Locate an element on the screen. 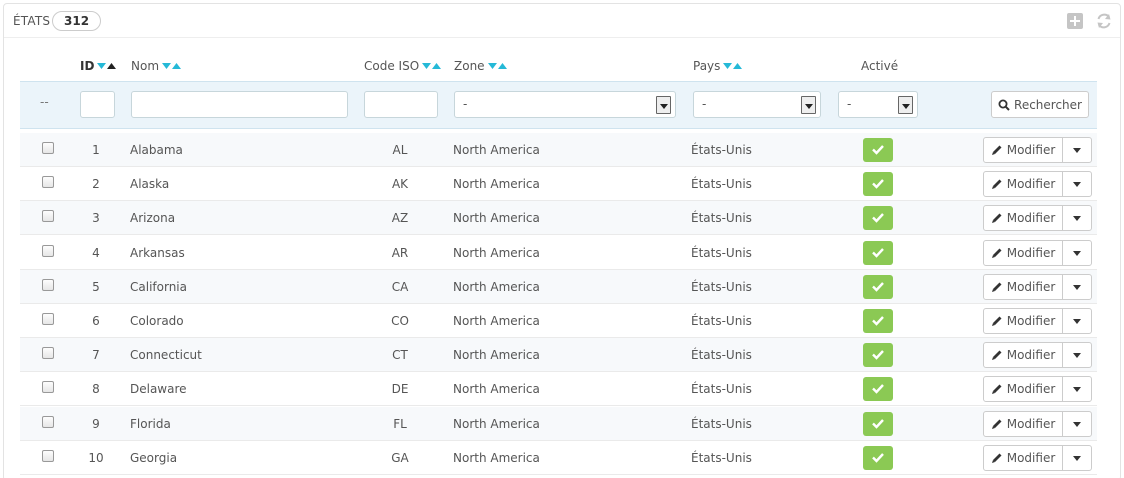 The image size is (1124, 478). filter-active-select: - is located at coordinates (878, 104).